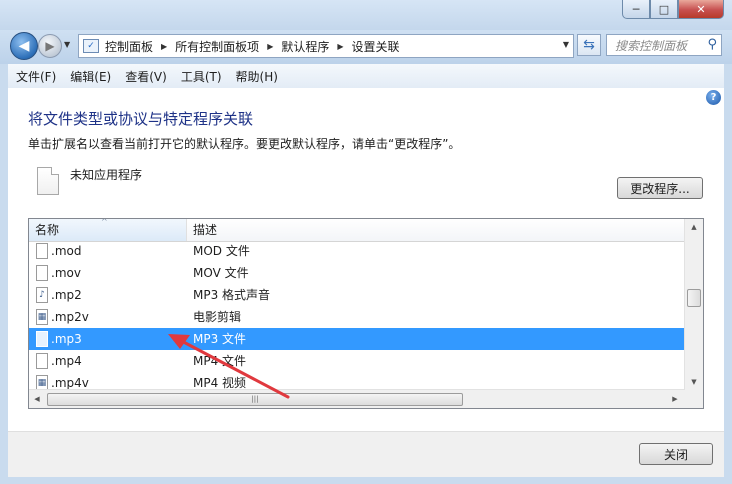 The height and width of the screenshot is (484, 732). What do you see at coordinates (357, 381) in the screenshot?
I see `list-item: ▦ .mp4v MP4 视频` at bounding box center [357, 381].